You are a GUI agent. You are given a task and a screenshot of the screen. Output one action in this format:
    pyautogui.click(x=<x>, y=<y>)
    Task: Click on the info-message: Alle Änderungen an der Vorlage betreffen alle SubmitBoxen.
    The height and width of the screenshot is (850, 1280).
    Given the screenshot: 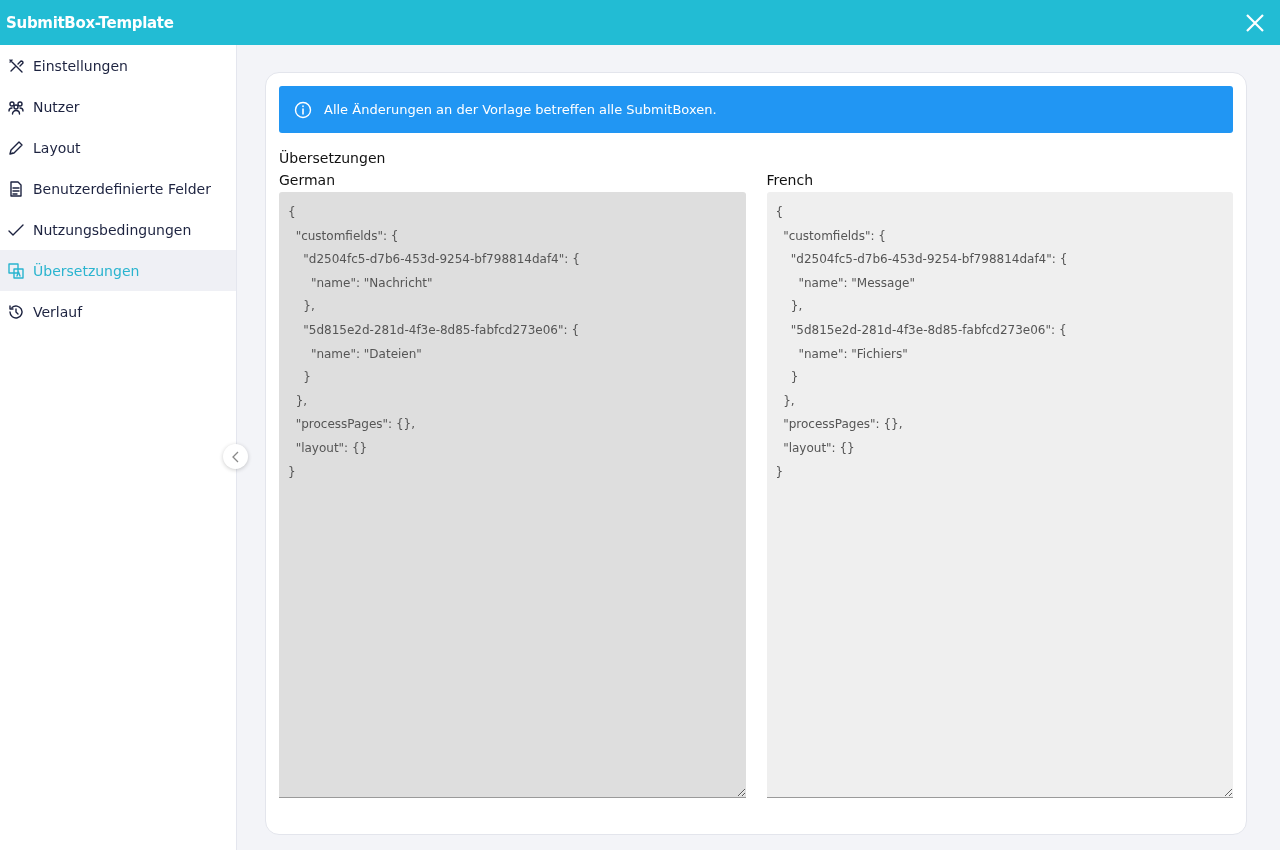 What is the action you would take?
    pyautogui.click(x=520, y=109)
    